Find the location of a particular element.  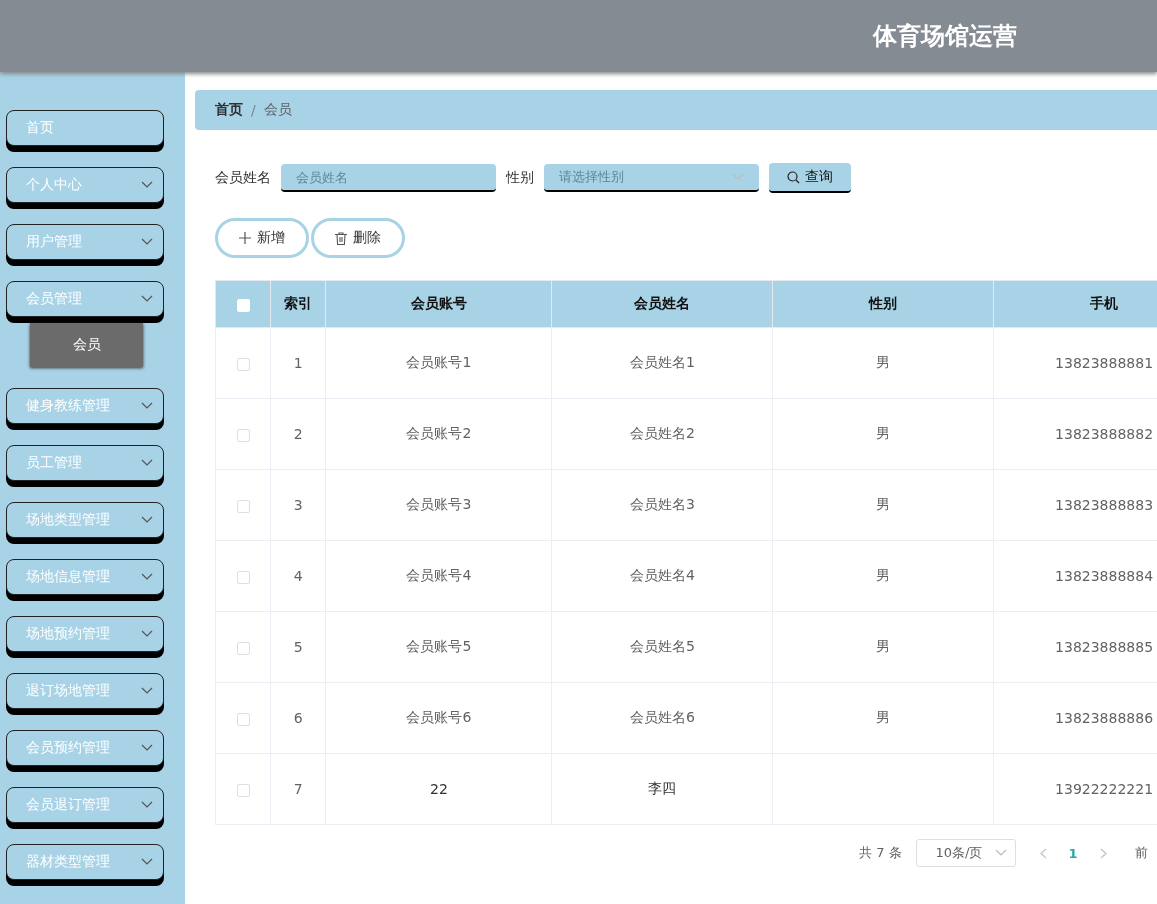

table-cell: 13823888886 is located at coordinates (1104, 718).